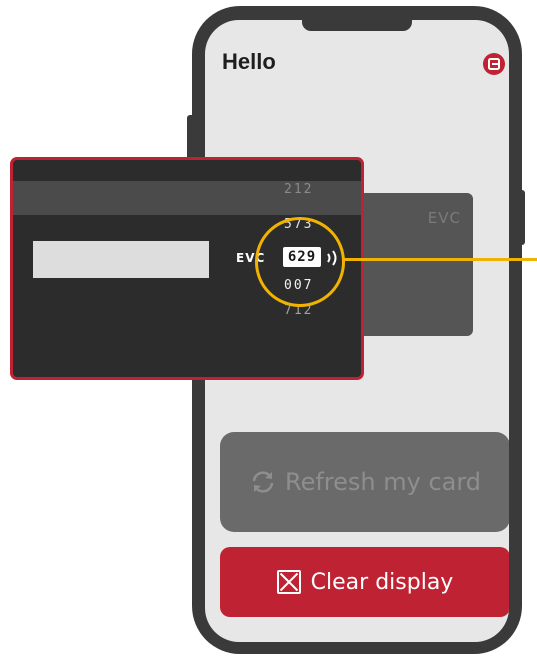  What do you see at coordinates (444, 218) in the screenshot?
I see `phone-card-logo: EVC` at bounding box center [444, 218].